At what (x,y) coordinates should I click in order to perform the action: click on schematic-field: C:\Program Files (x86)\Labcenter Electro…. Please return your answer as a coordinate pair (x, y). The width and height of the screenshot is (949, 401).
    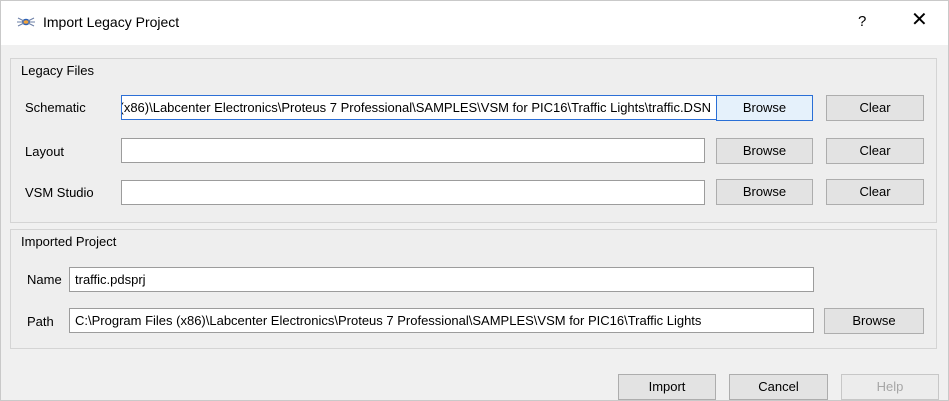
    Looking at the image, I should click on (419, 107).